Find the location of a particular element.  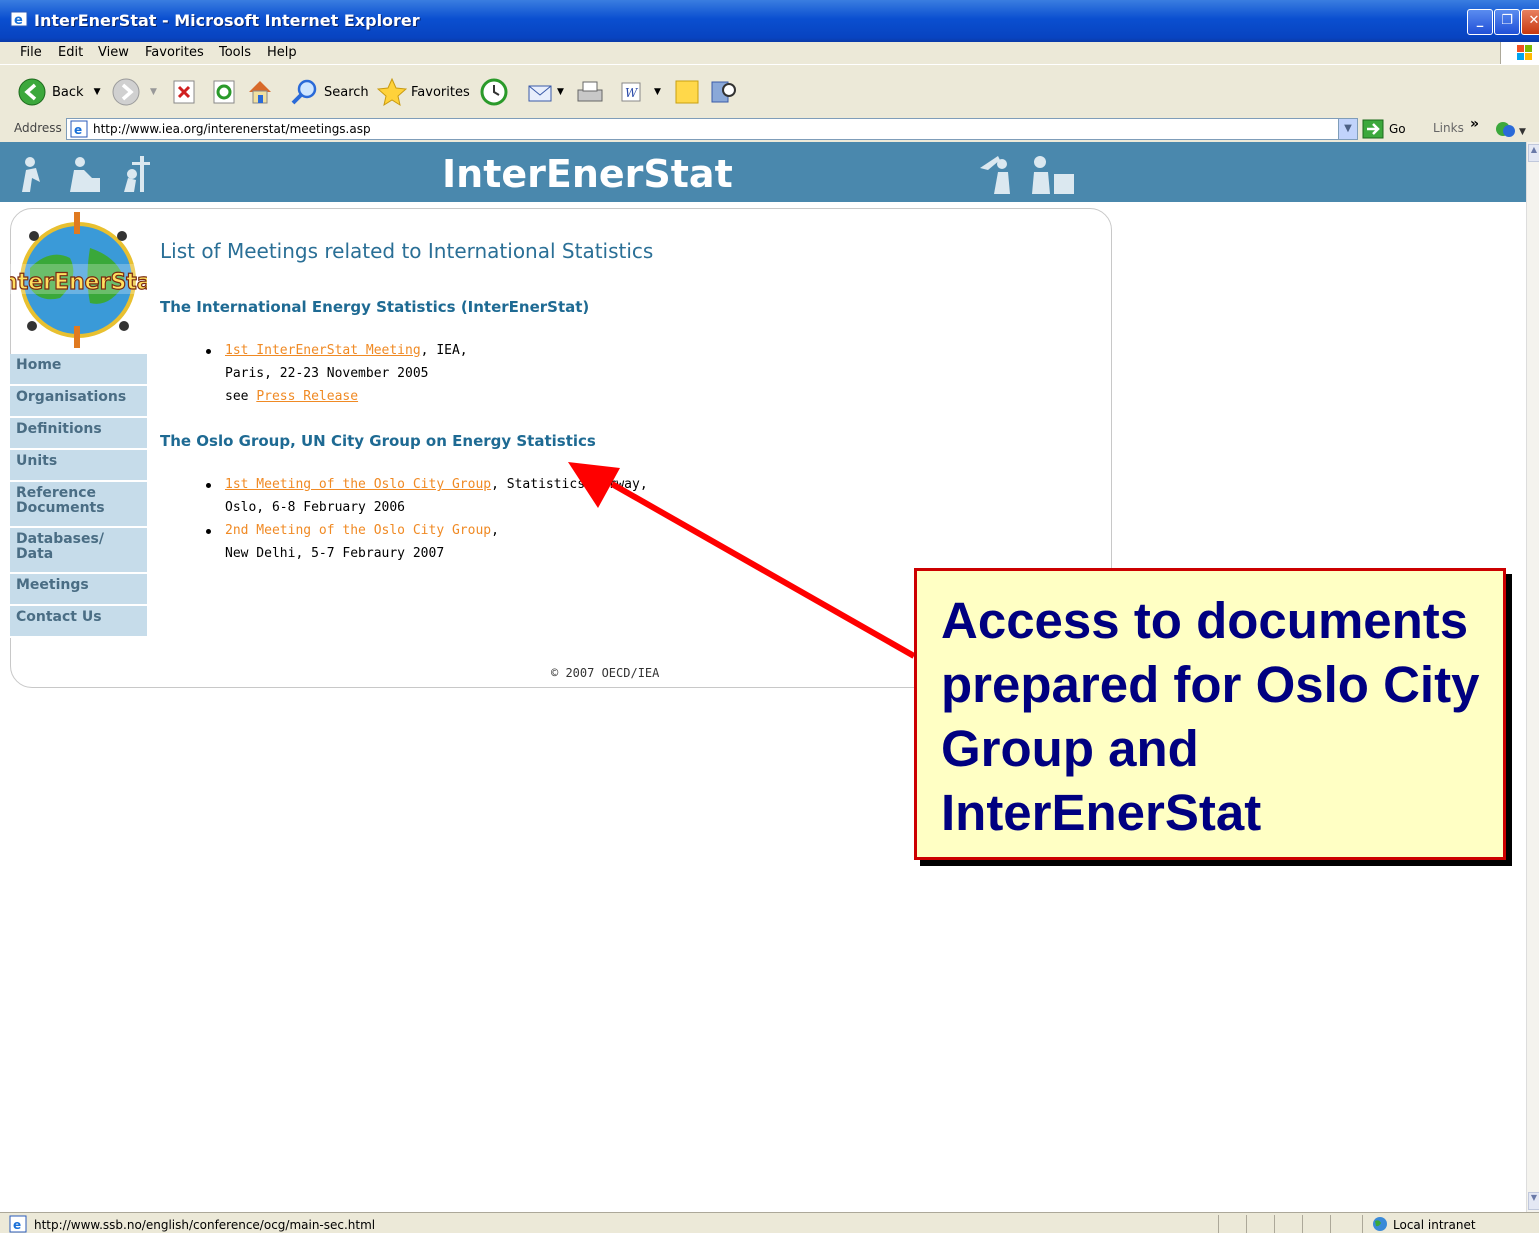

nav-databases-data: Databases/ Data is located at coordinates (78, 551).